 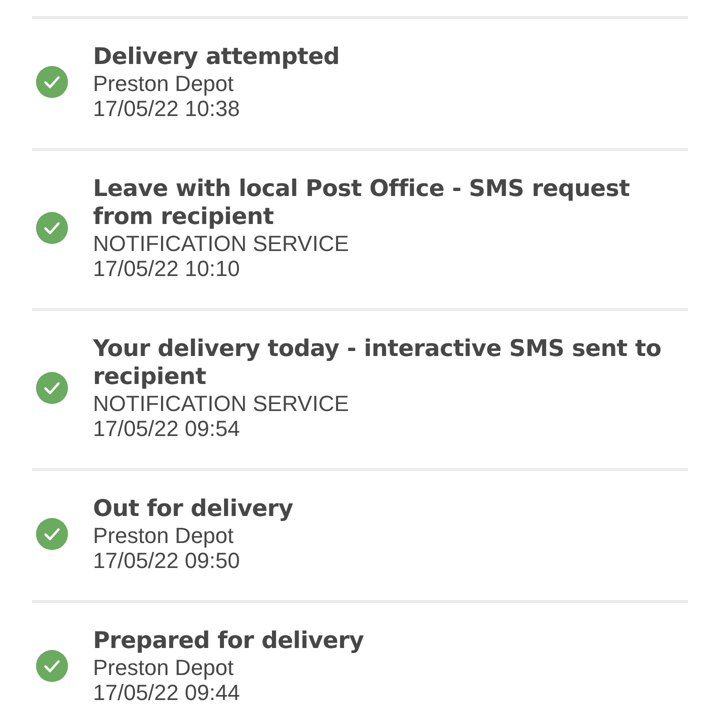 What do you see at coordinates (362, 203) in the screenshot?
I see `event-title: Leave with local Post Office - SMS request from recipient` at bounding box center [362, 203].